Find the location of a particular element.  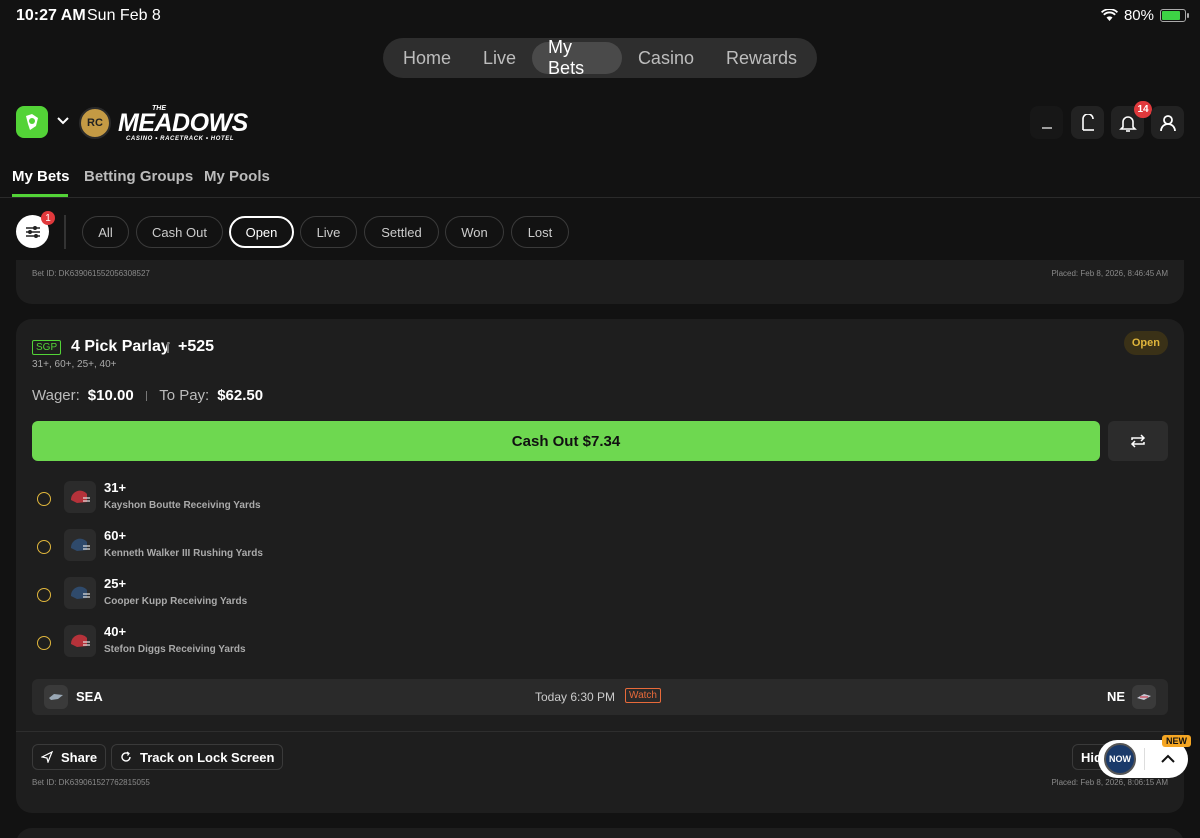

chip-all: All is located at coordinates (105, 232).